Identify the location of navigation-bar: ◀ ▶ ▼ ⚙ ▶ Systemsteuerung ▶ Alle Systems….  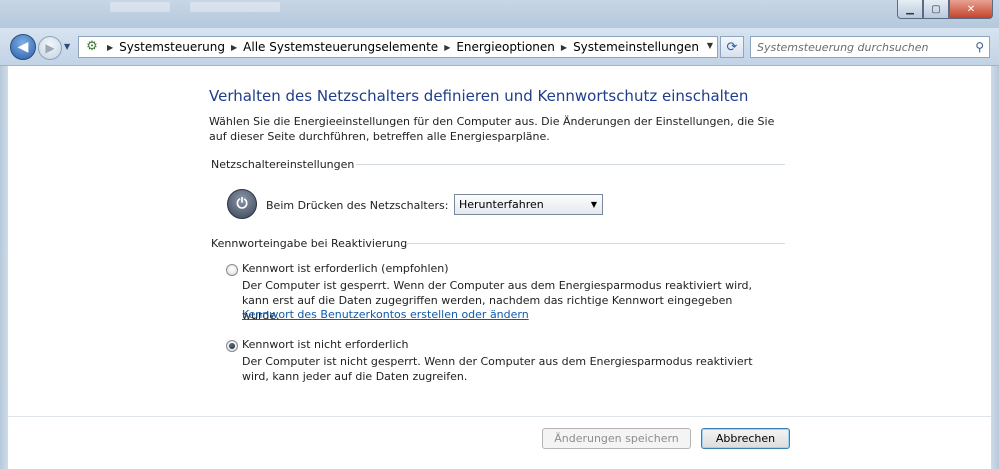
(499, 47).